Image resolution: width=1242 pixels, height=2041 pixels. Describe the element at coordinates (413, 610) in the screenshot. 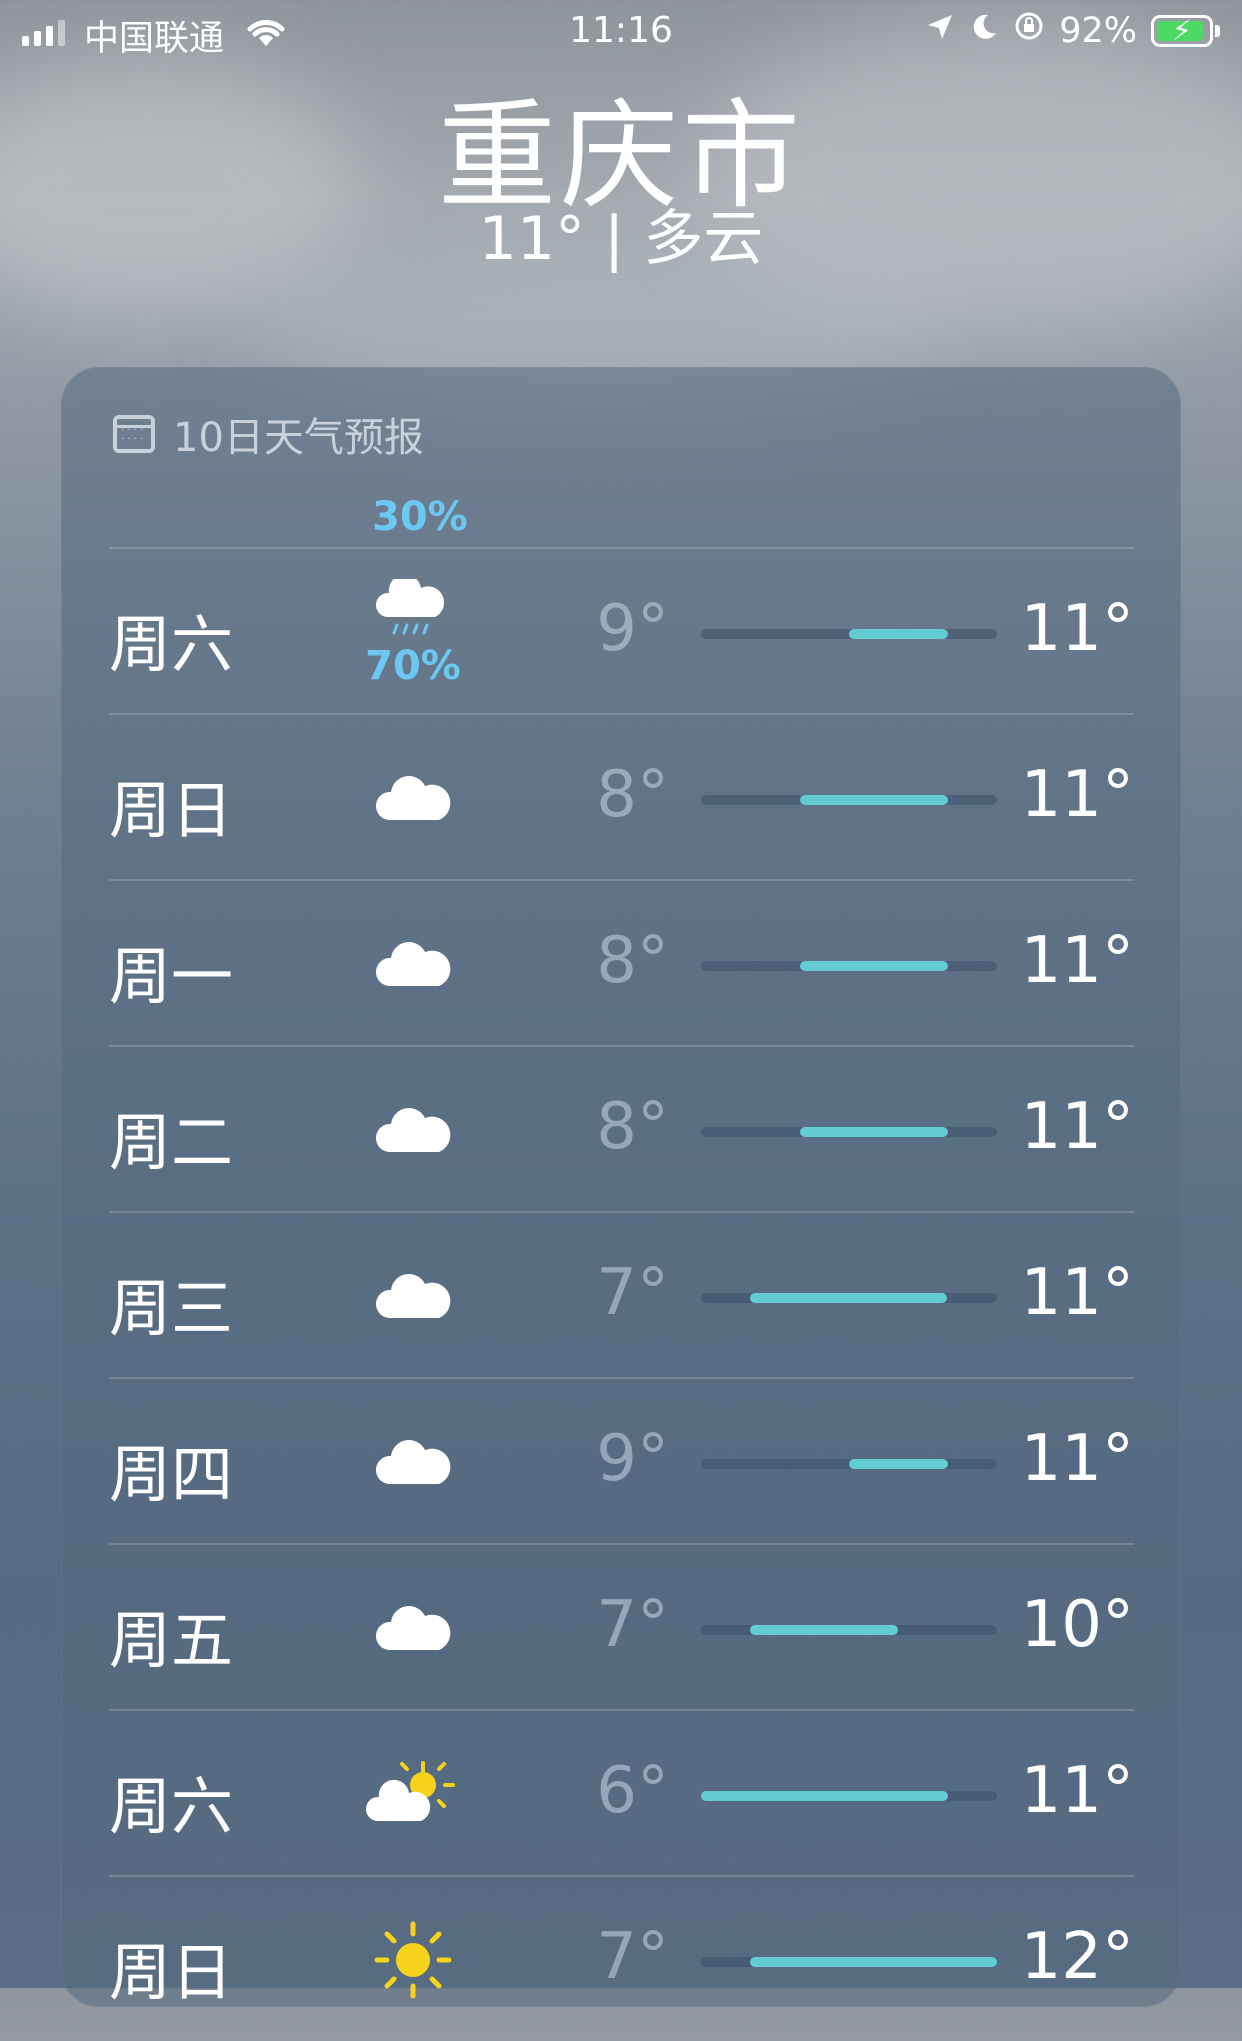

I see `cloud-rain-icon` at that location.